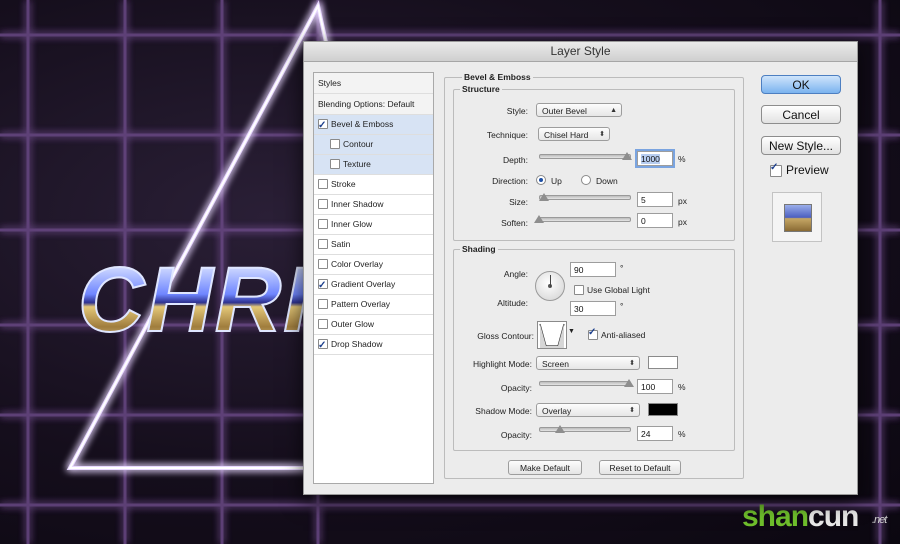 This screenshot has height=544, width=900. I want to click on shadow-opacity-label: Opacity:, so click(516, 435).